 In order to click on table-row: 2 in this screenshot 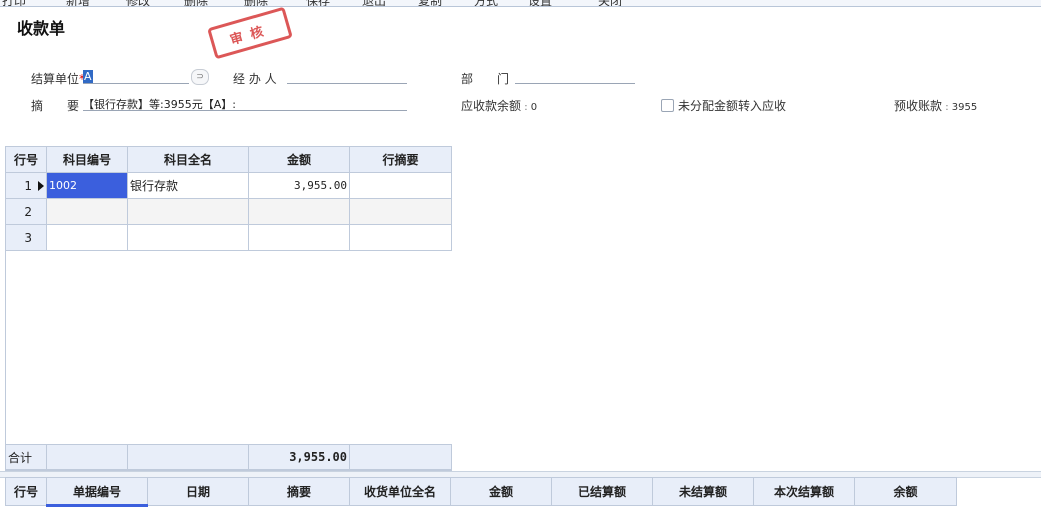, I will do `click(228, 211)`.